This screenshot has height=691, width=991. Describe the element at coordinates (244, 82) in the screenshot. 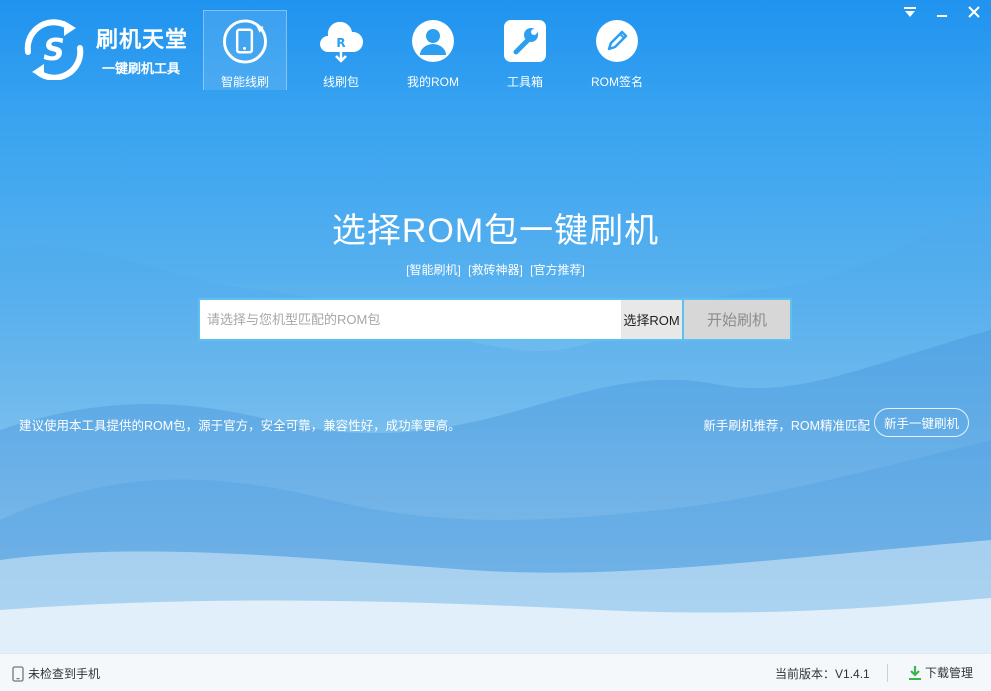

I see `nav-label: 智能线刷` at that location.